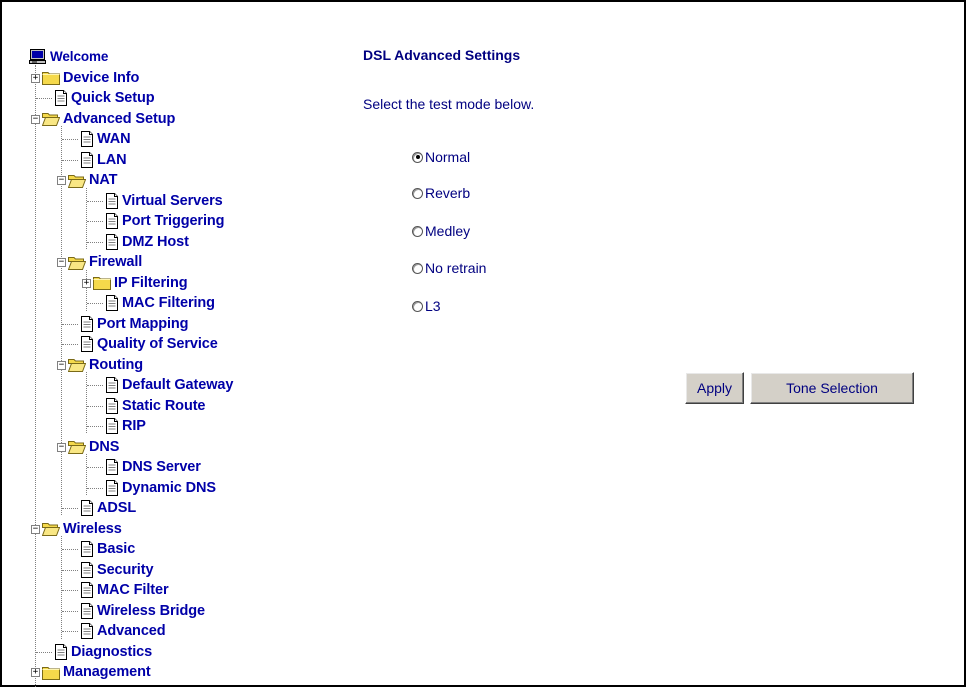  What do you see at coordinates (119, 119) in the screenshot?
I see `nav-label: Advanced Setup` at bounding box center [119, 119].